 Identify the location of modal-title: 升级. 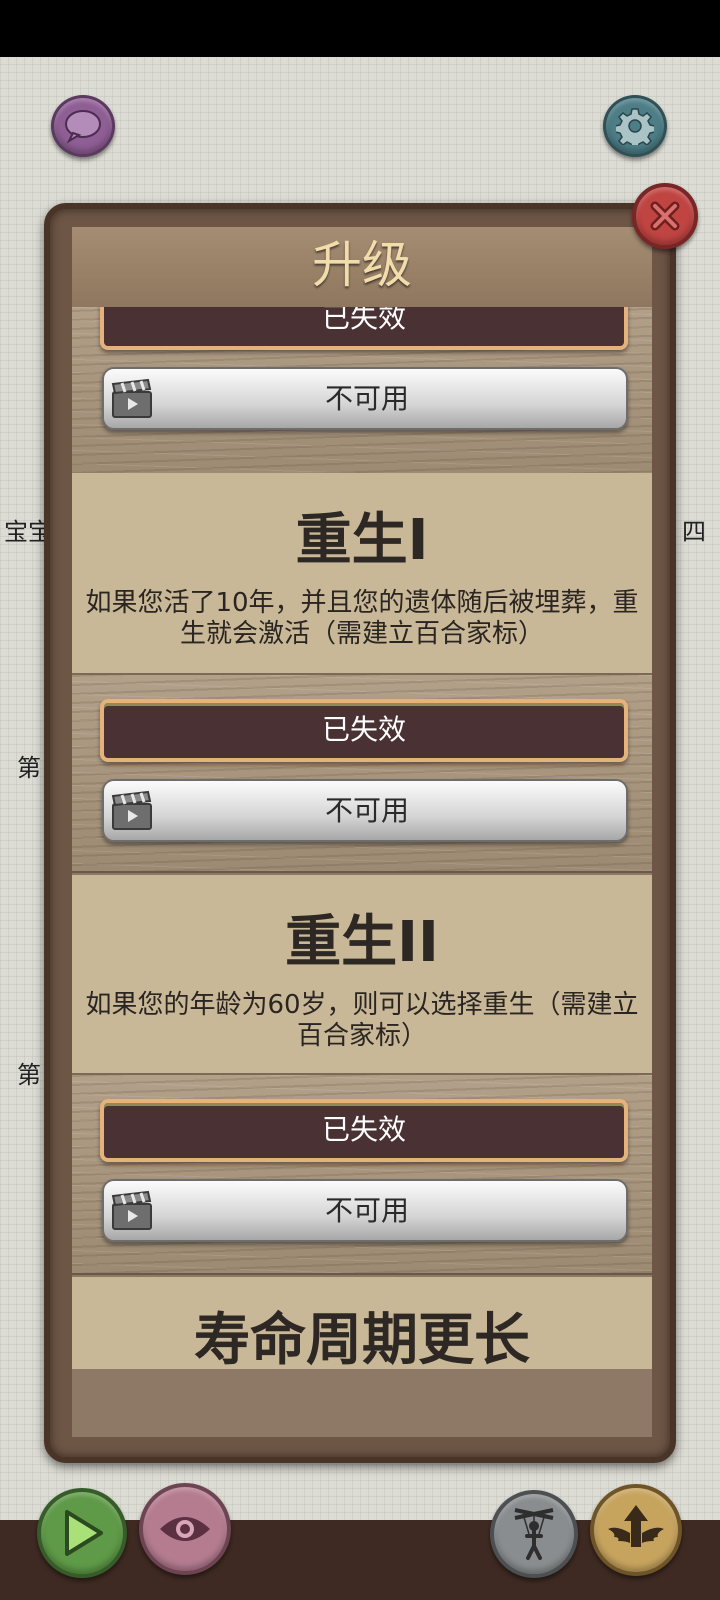
(362, 267).